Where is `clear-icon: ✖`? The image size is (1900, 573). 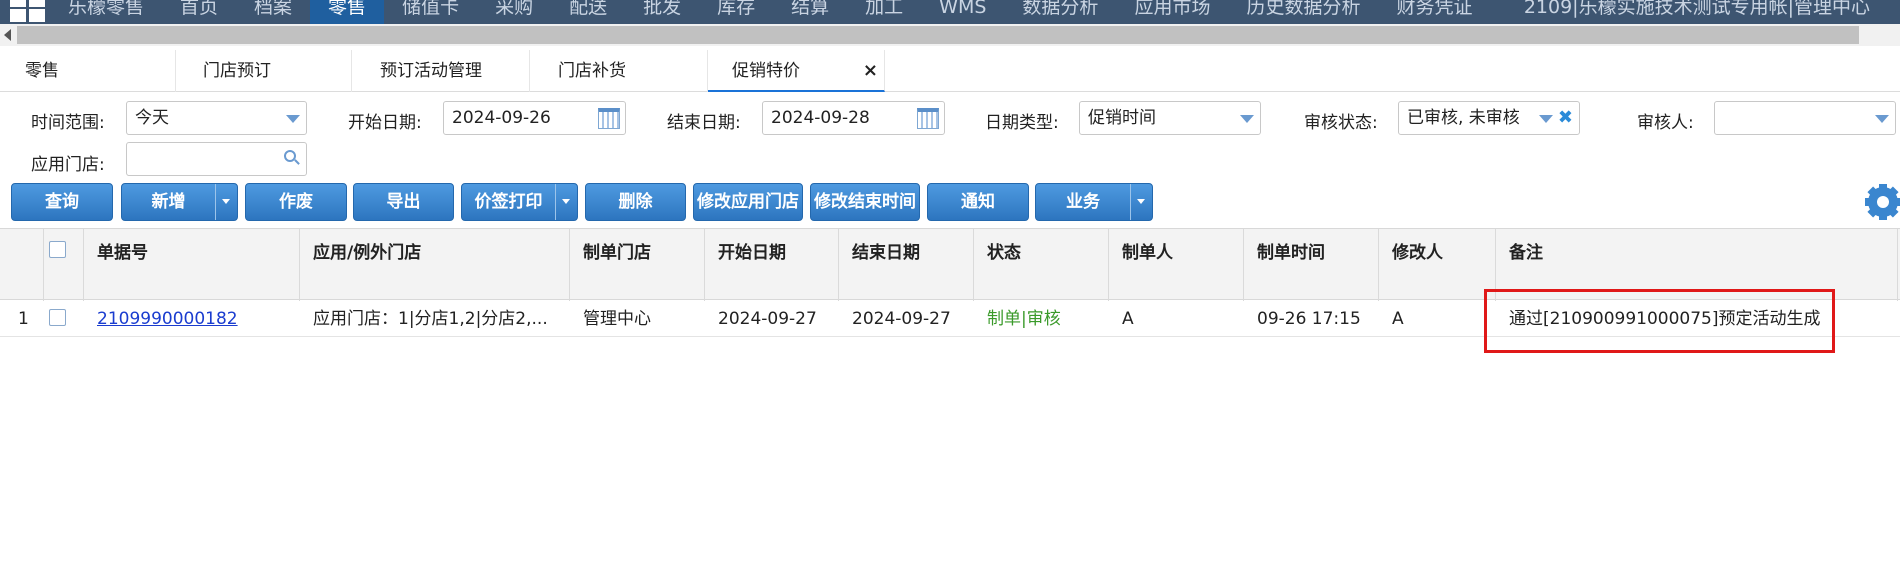
clear-icon: ✖ is located at coordinates (1565, 118).